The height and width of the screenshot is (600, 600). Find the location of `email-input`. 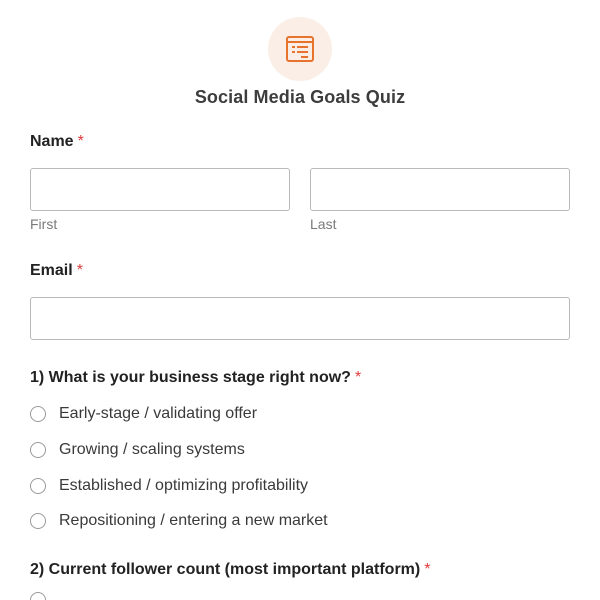

email-input is located at coordinates (300, 318).